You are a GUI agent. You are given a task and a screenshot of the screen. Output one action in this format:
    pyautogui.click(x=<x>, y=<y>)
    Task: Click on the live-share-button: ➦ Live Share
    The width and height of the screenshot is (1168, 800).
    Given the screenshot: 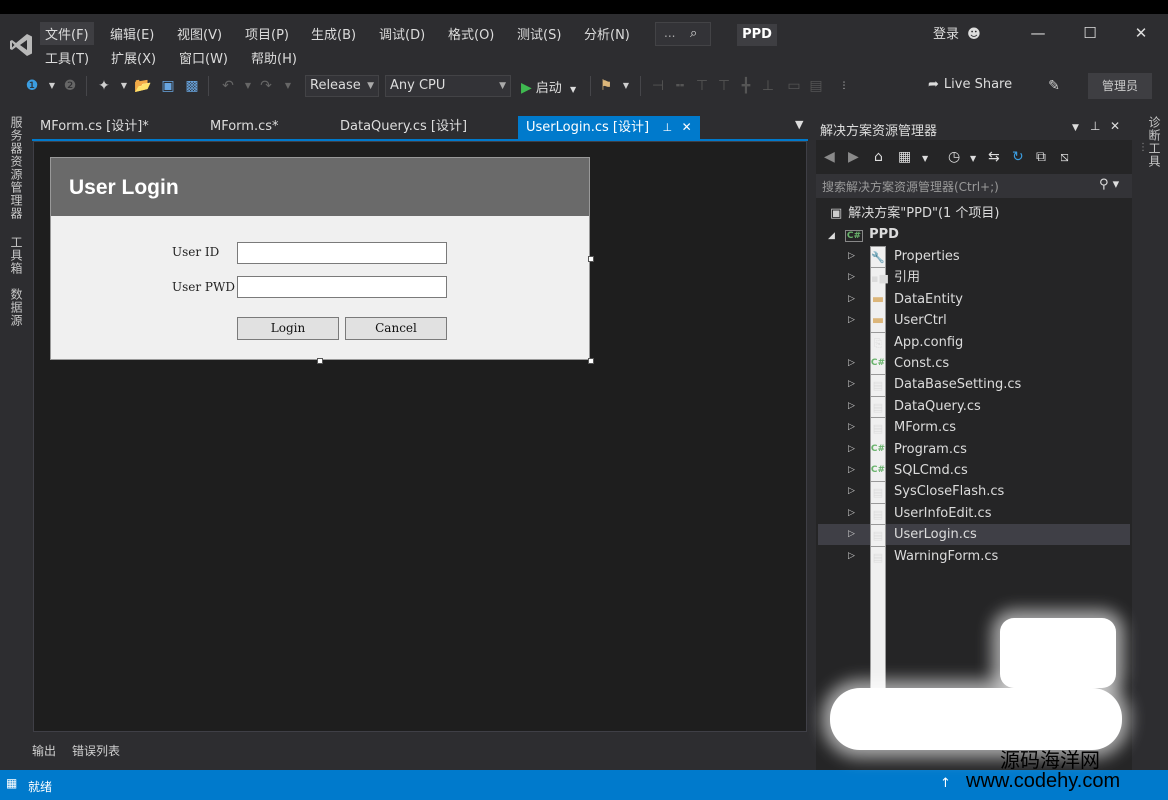 What is the action you would take?
    pyautogui.click(x=970, y=84)
    